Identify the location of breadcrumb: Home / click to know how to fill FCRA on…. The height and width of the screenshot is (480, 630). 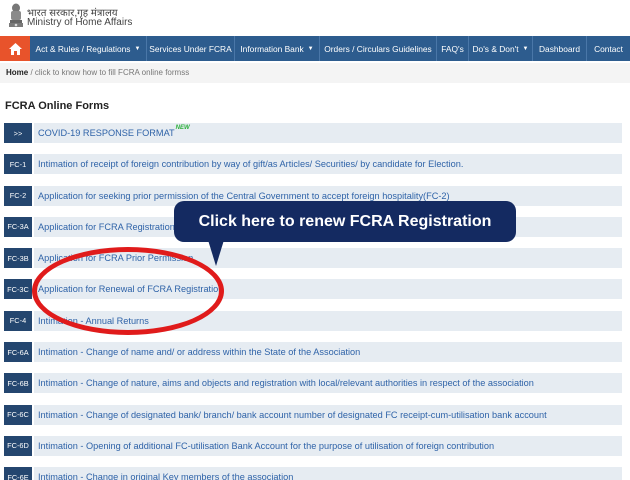
(315, 73).